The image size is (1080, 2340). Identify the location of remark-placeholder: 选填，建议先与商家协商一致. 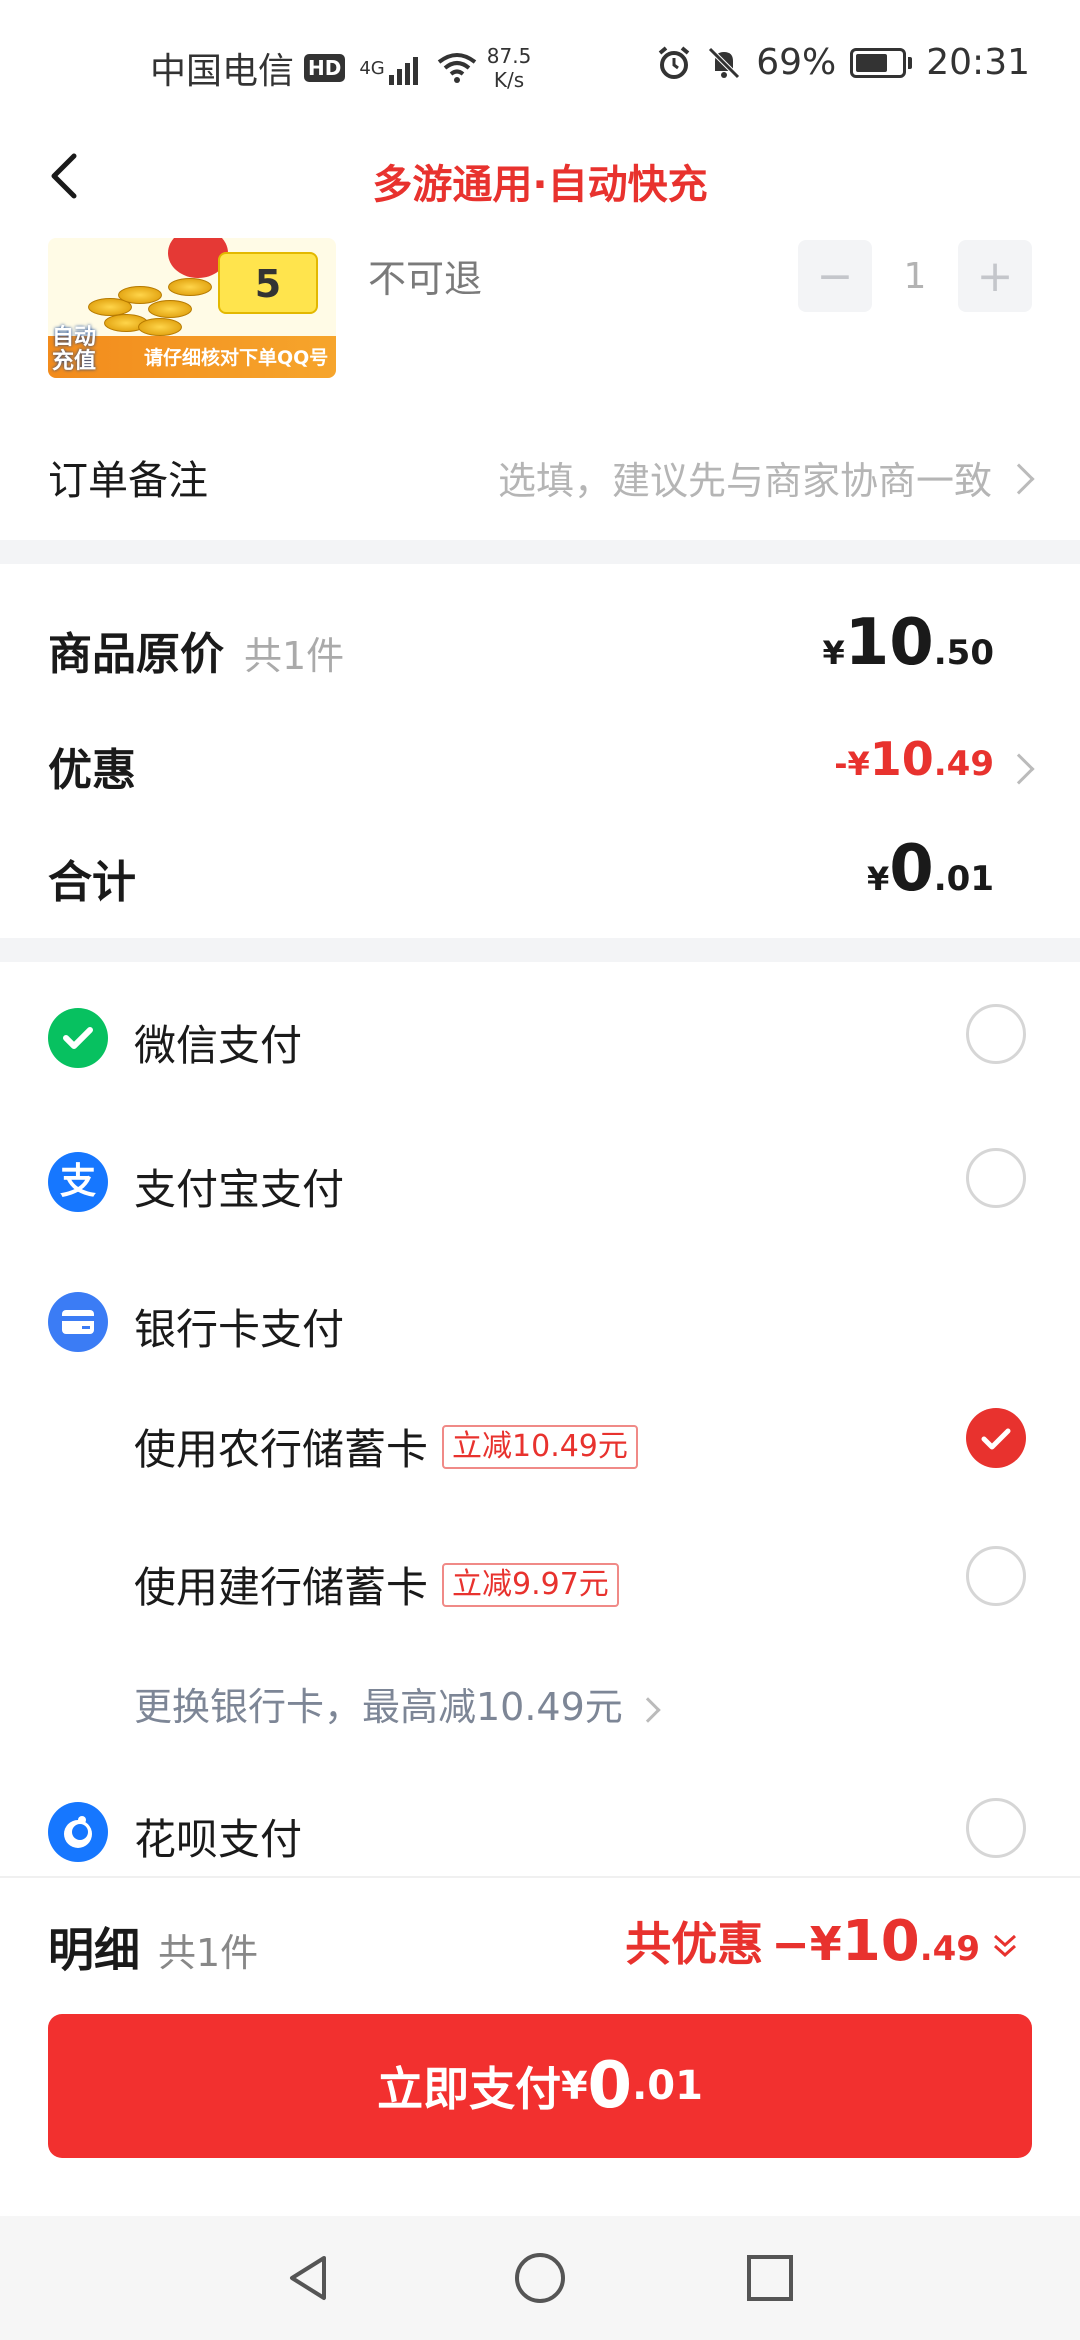
(744, 481).